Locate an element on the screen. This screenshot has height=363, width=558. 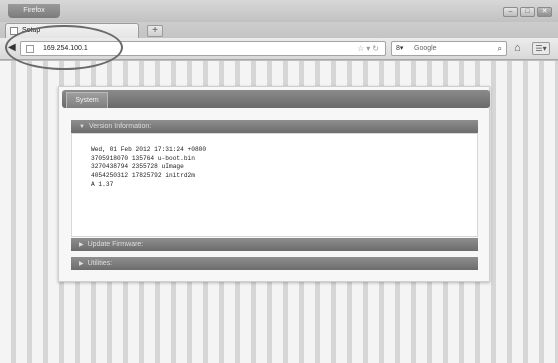
version-line: 3705918070 135764 u-boot.bin is located at coordinates (143, 158).